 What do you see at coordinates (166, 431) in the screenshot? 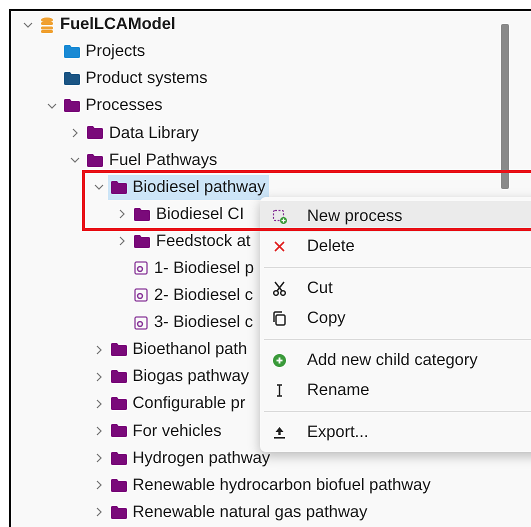
I see `tree-item: For vehicles` at bounding box center [166, 431].